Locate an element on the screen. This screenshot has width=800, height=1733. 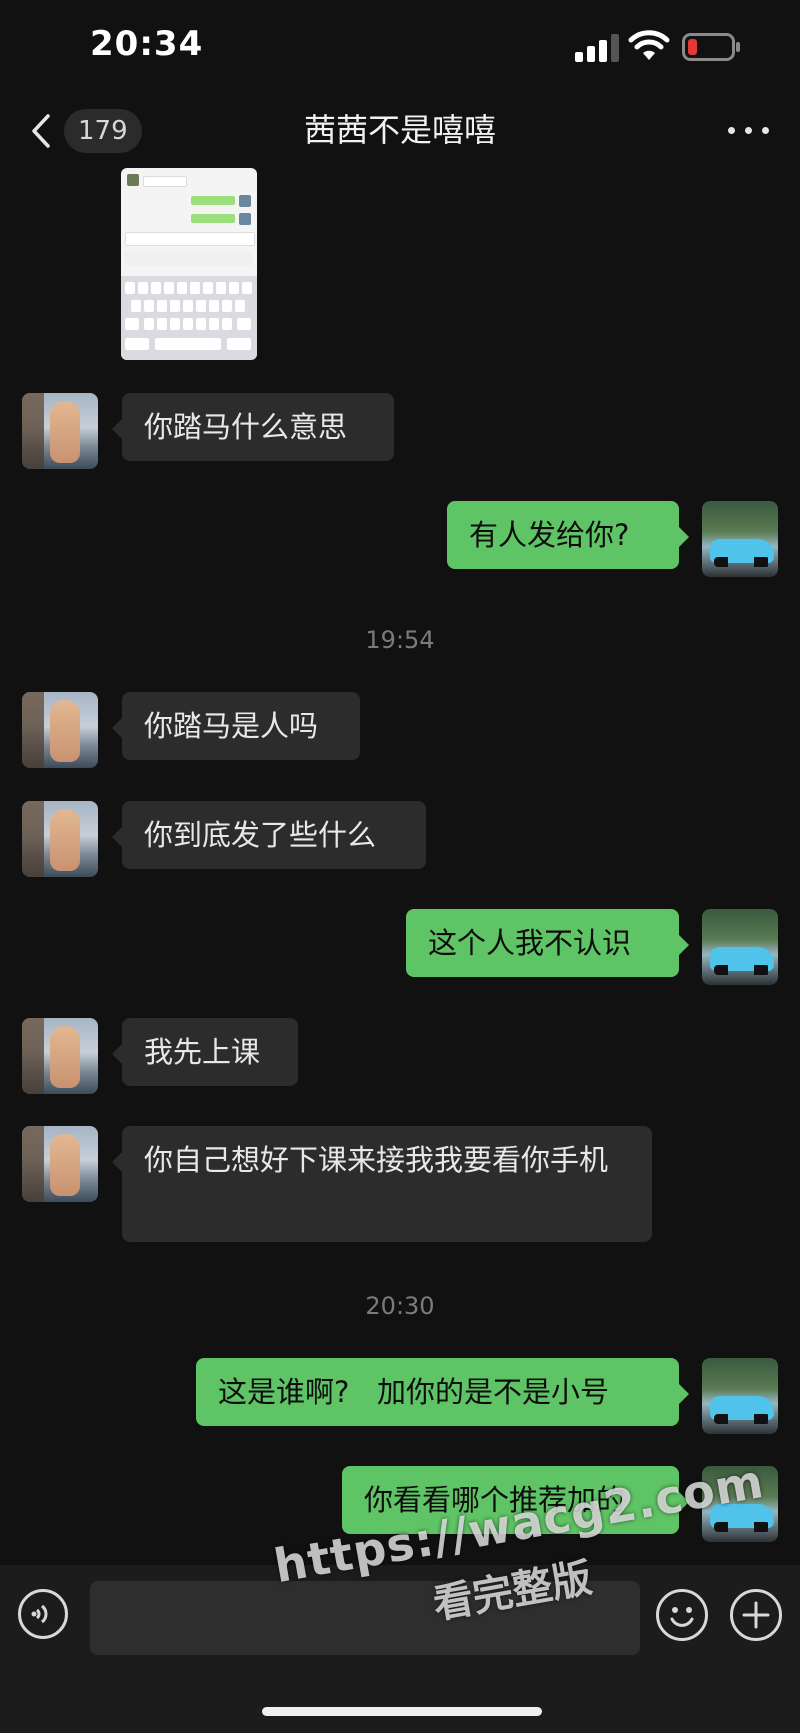
plus-icon is located at coordinates (756, 1615).